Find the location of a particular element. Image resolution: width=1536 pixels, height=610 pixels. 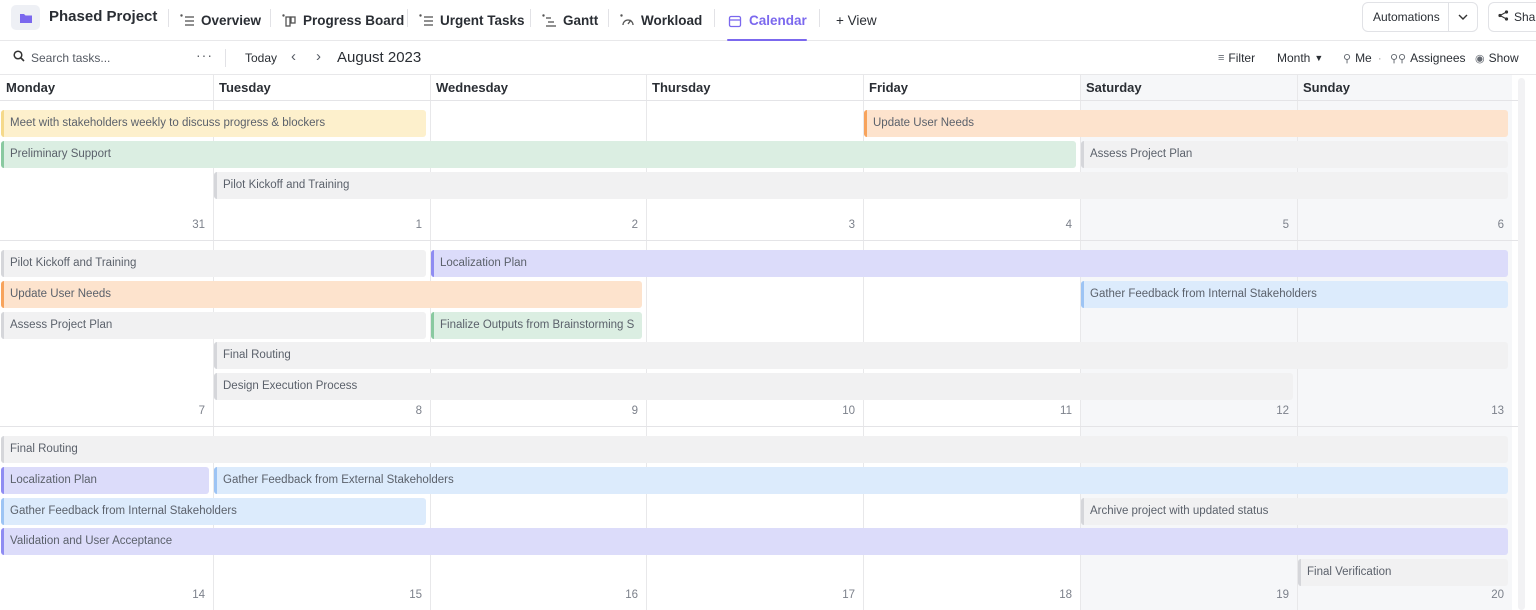

tab-urgent-tasks: Urgent Tasks is located at coordinates (471, 20).